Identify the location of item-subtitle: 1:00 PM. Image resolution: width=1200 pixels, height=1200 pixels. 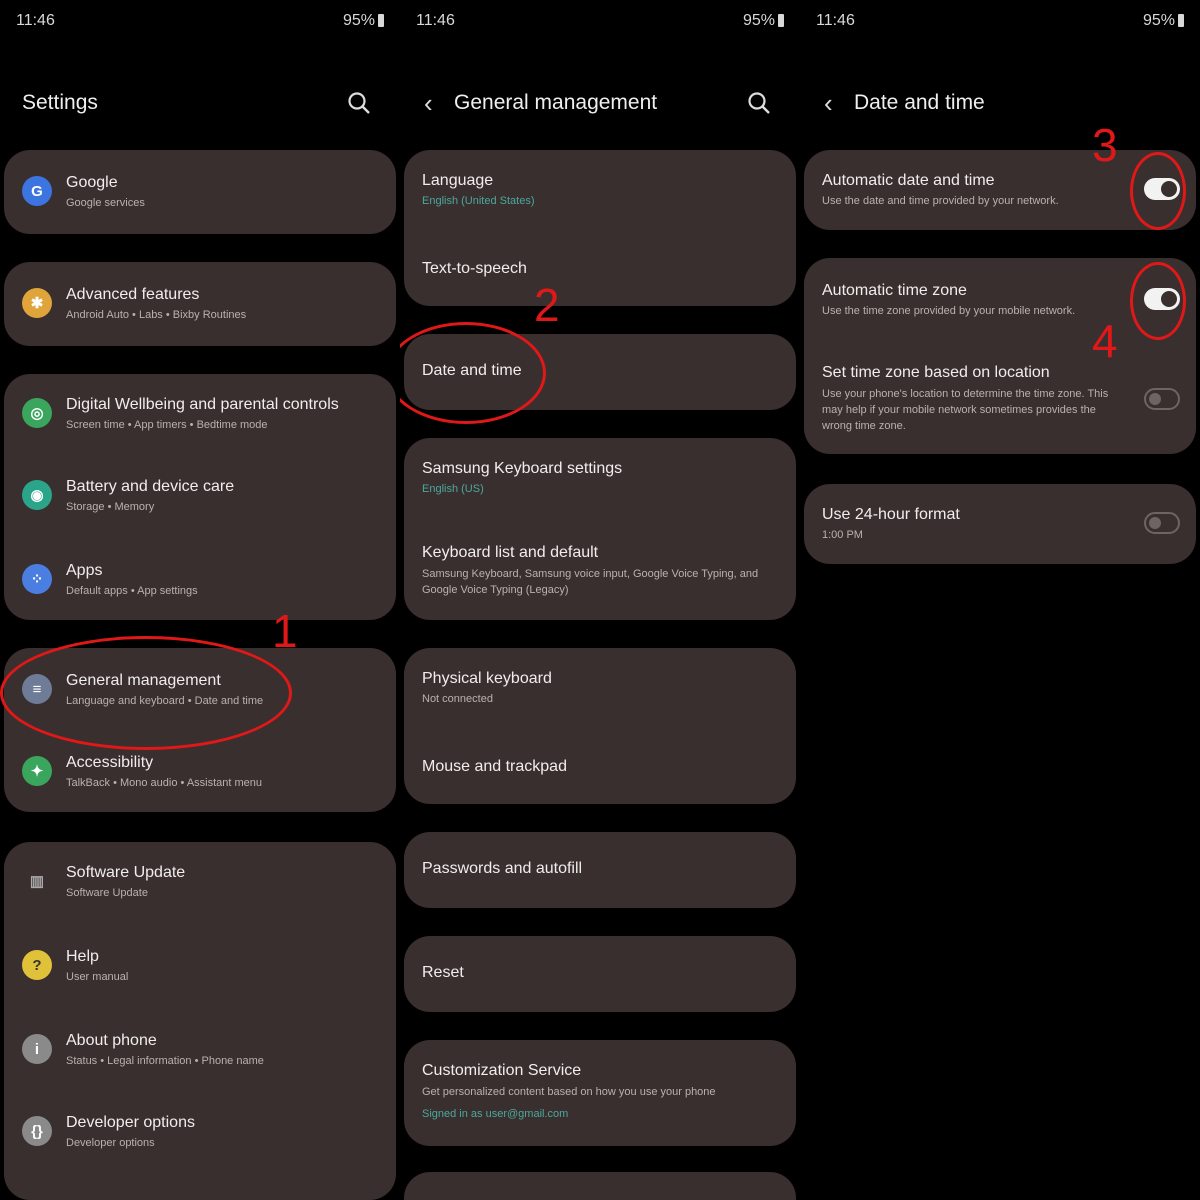
(842, 535).